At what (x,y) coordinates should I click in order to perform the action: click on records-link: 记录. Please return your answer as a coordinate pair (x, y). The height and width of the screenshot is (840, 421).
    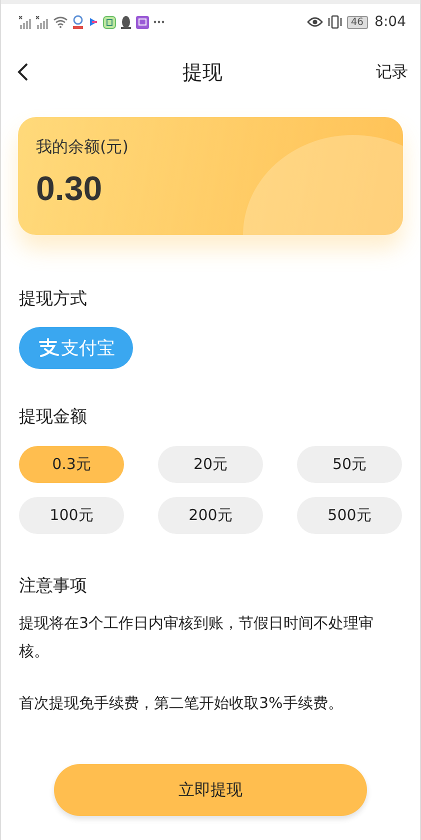
    Looking at the image, I should click on (392, 72).